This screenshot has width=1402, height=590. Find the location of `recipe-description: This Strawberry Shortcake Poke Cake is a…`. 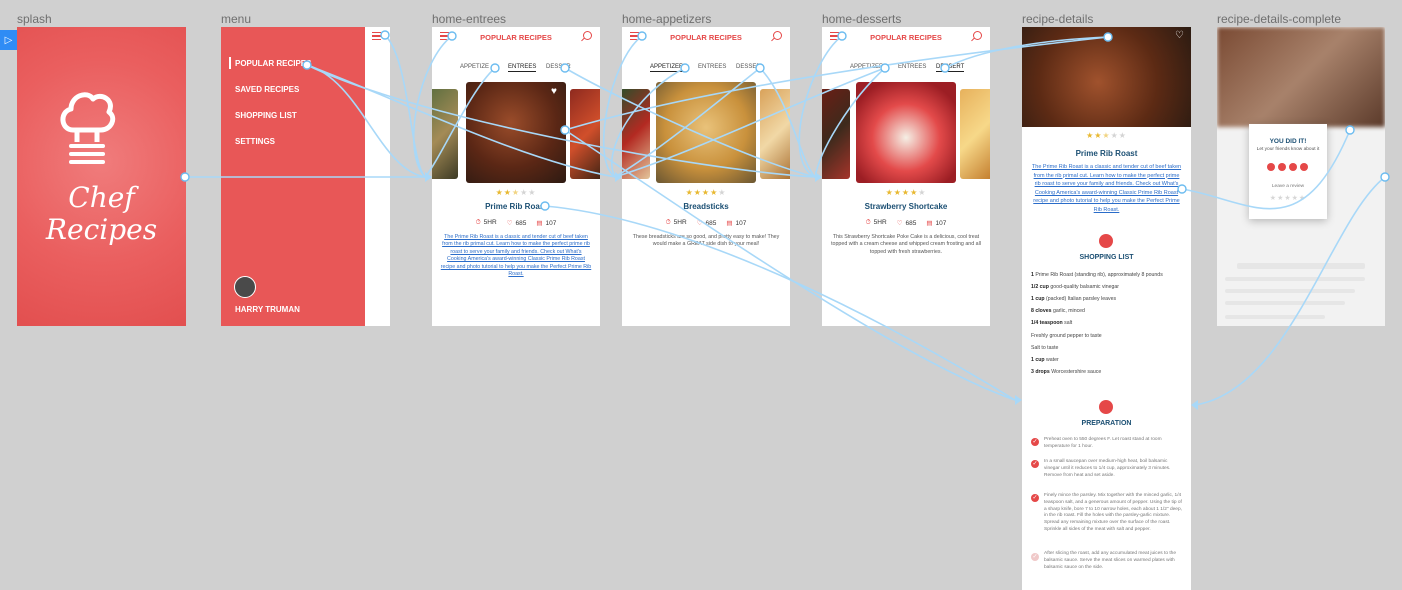

recipe-description: This Strawberry Shortcake Poke Cake is a… is located at coordinates (906, 244).